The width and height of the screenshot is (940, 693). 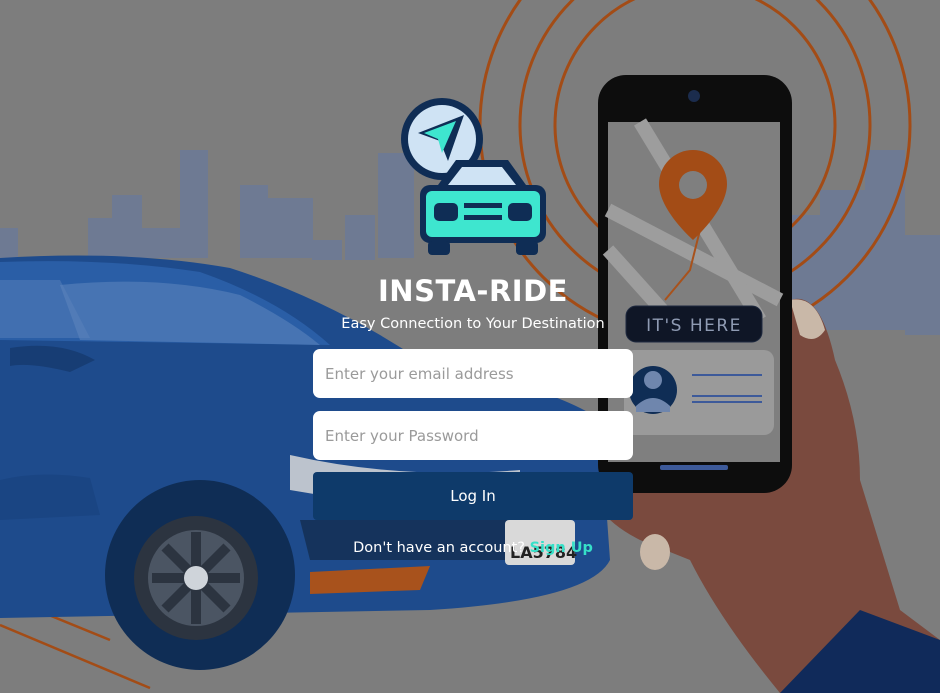 I want to click on login-button: Log In, so click(x=473, y=496).